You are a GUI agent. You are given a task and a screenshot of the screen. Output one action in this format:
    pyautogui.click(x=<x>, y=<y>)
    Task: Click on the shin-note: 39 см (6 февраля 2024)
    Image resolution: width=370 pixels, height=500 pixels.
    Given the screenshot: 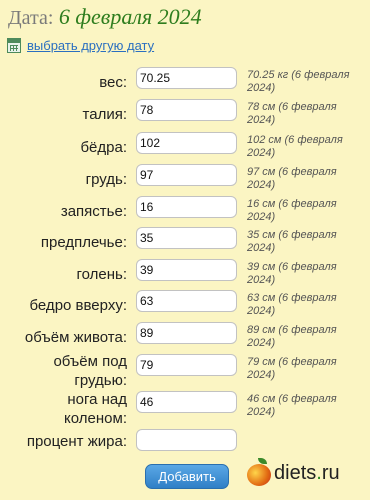 What is the action you would take?
    pyautogui.click(x=292, y=273)
    